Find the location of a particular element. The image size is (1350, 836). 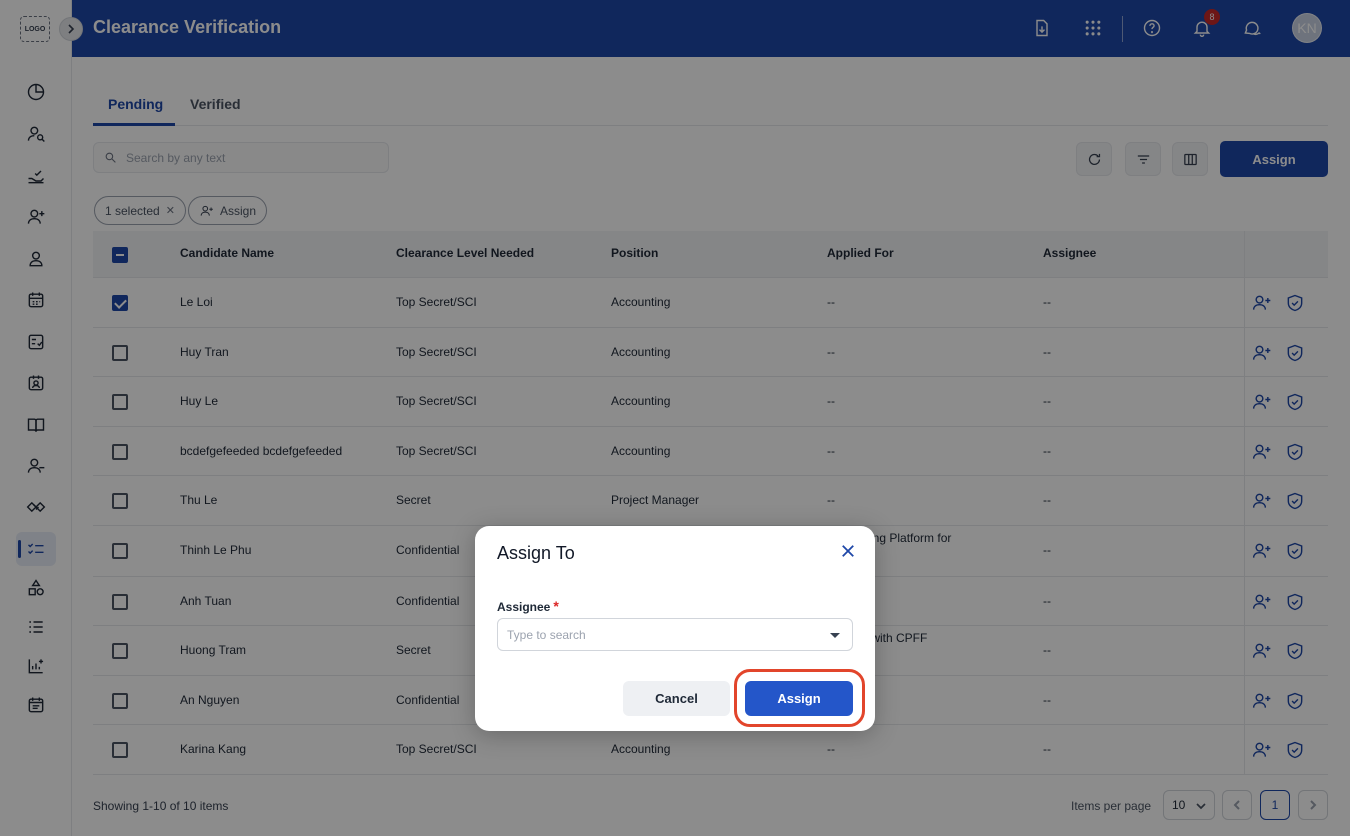

close-dialog-button is located at coordinates (849, 552).